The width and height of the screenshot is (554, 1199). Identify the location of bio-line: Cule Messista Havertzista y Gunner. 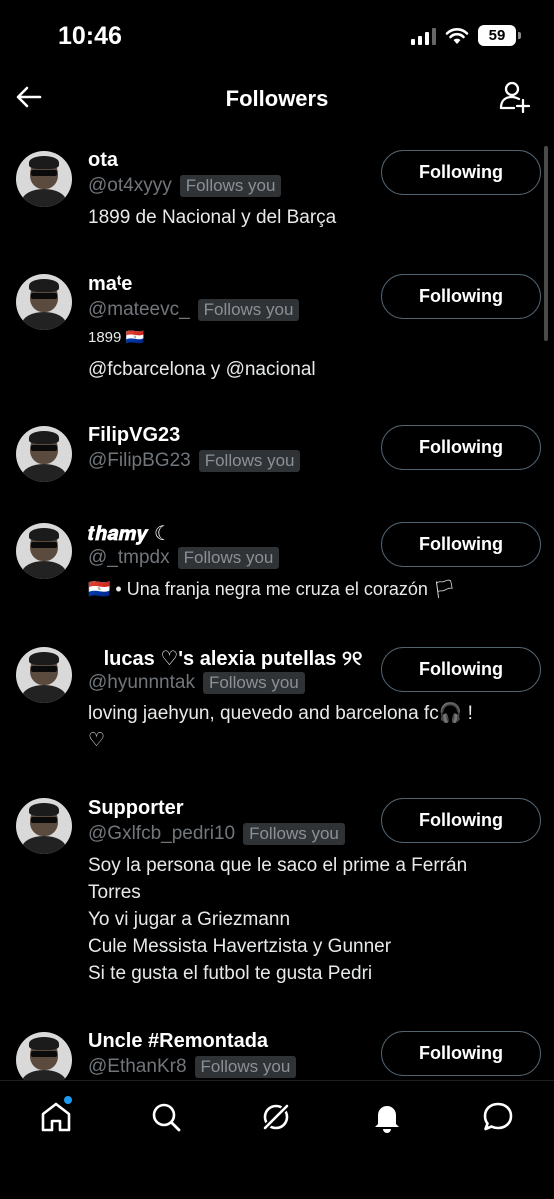
(240, 946).